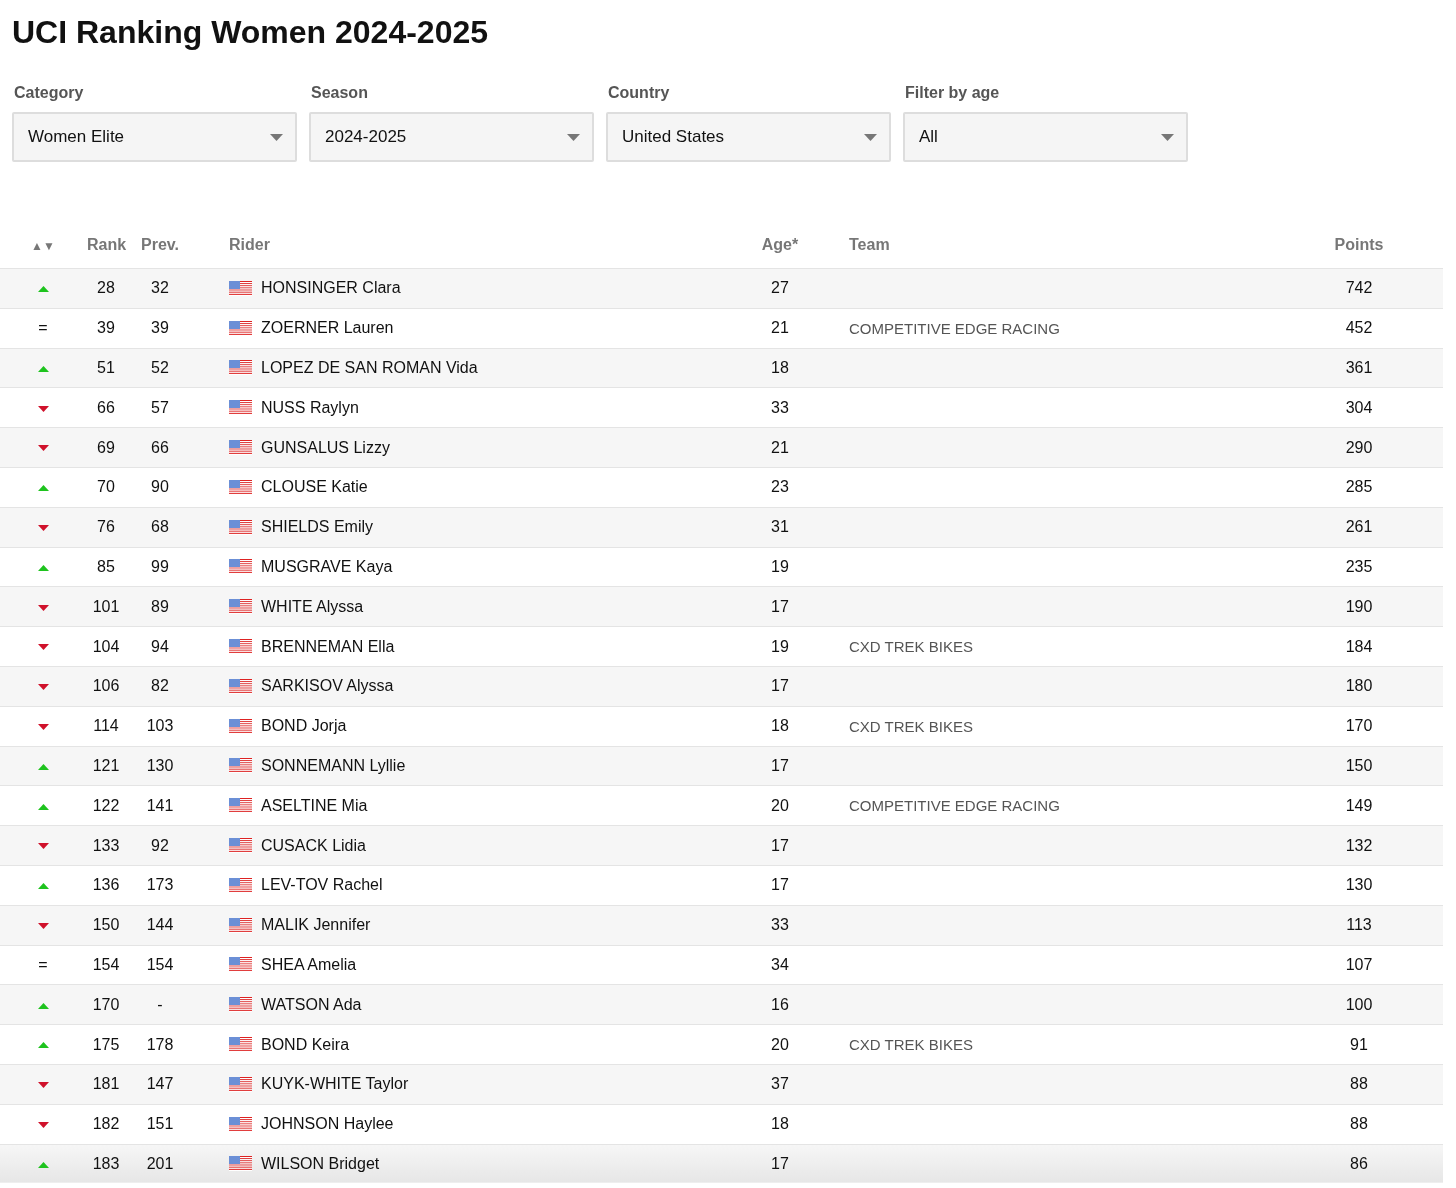 The image size is (1456, 1188). I want to click on points-cell: 190, so click(1359, 606).